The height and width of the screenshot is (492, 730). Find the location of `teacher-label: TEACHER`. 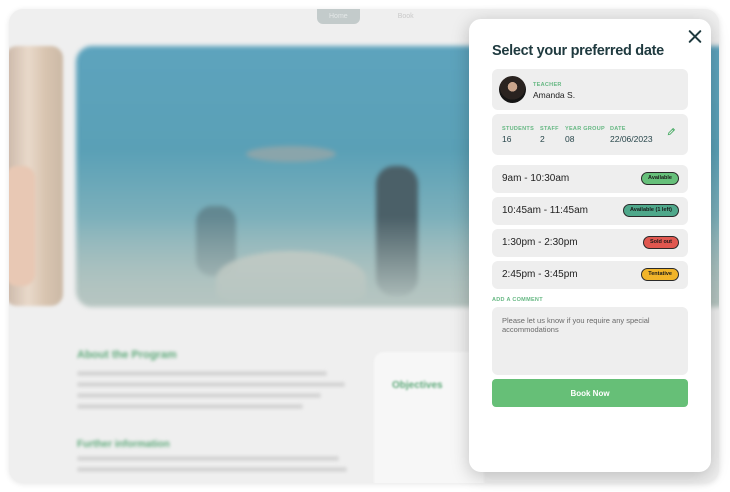

teacher-label: TEACHER is located at coordinates (547, 85).